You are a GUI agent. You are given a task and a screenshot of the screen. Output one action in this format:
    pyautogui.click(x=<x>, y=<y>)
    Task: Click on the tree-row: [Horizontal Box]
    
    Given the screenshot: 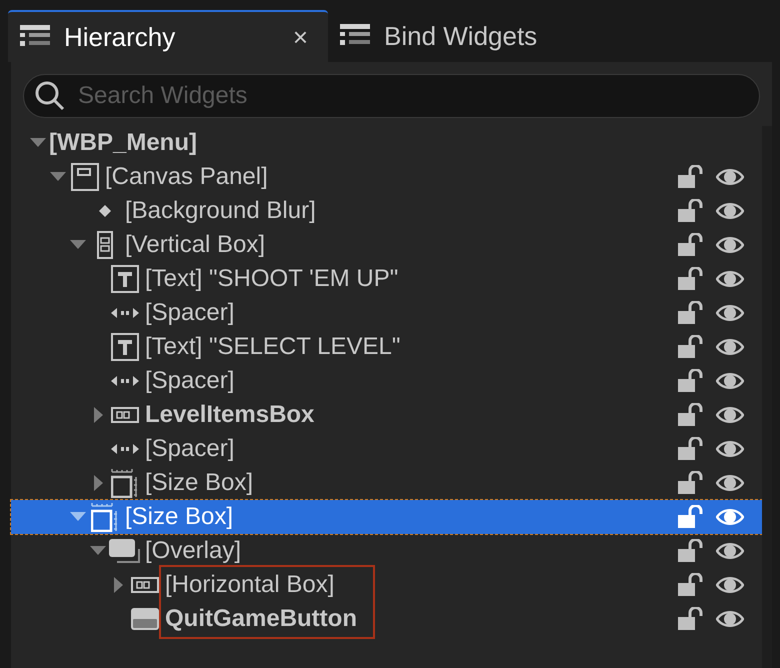 What is the action you would take?
    pyautogui.click(x=386, y=585)
    